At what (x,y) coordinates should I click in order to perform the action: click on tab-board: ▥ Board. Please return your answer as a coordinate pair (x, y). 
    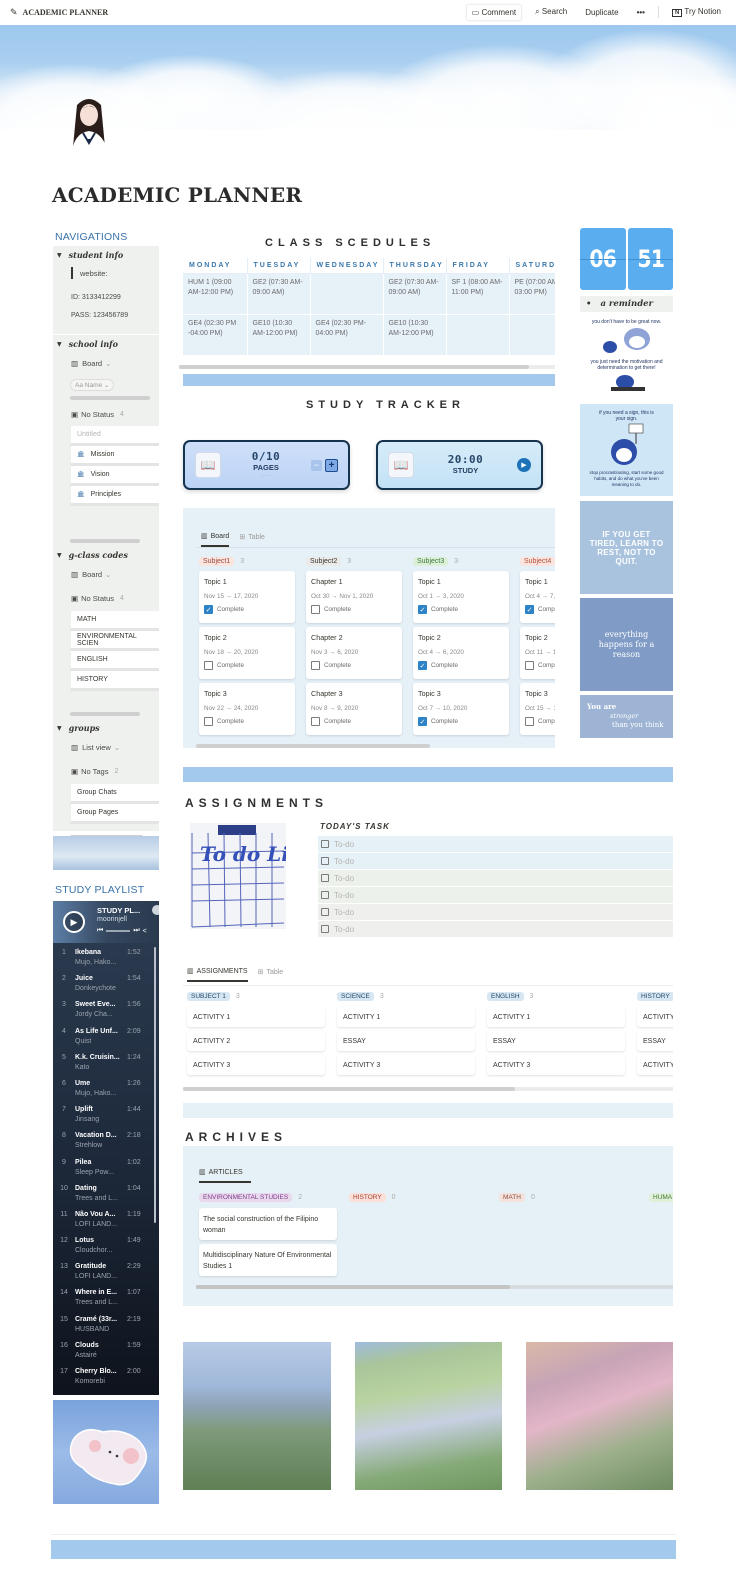
    Looking at the image, I should click on (215, 539).